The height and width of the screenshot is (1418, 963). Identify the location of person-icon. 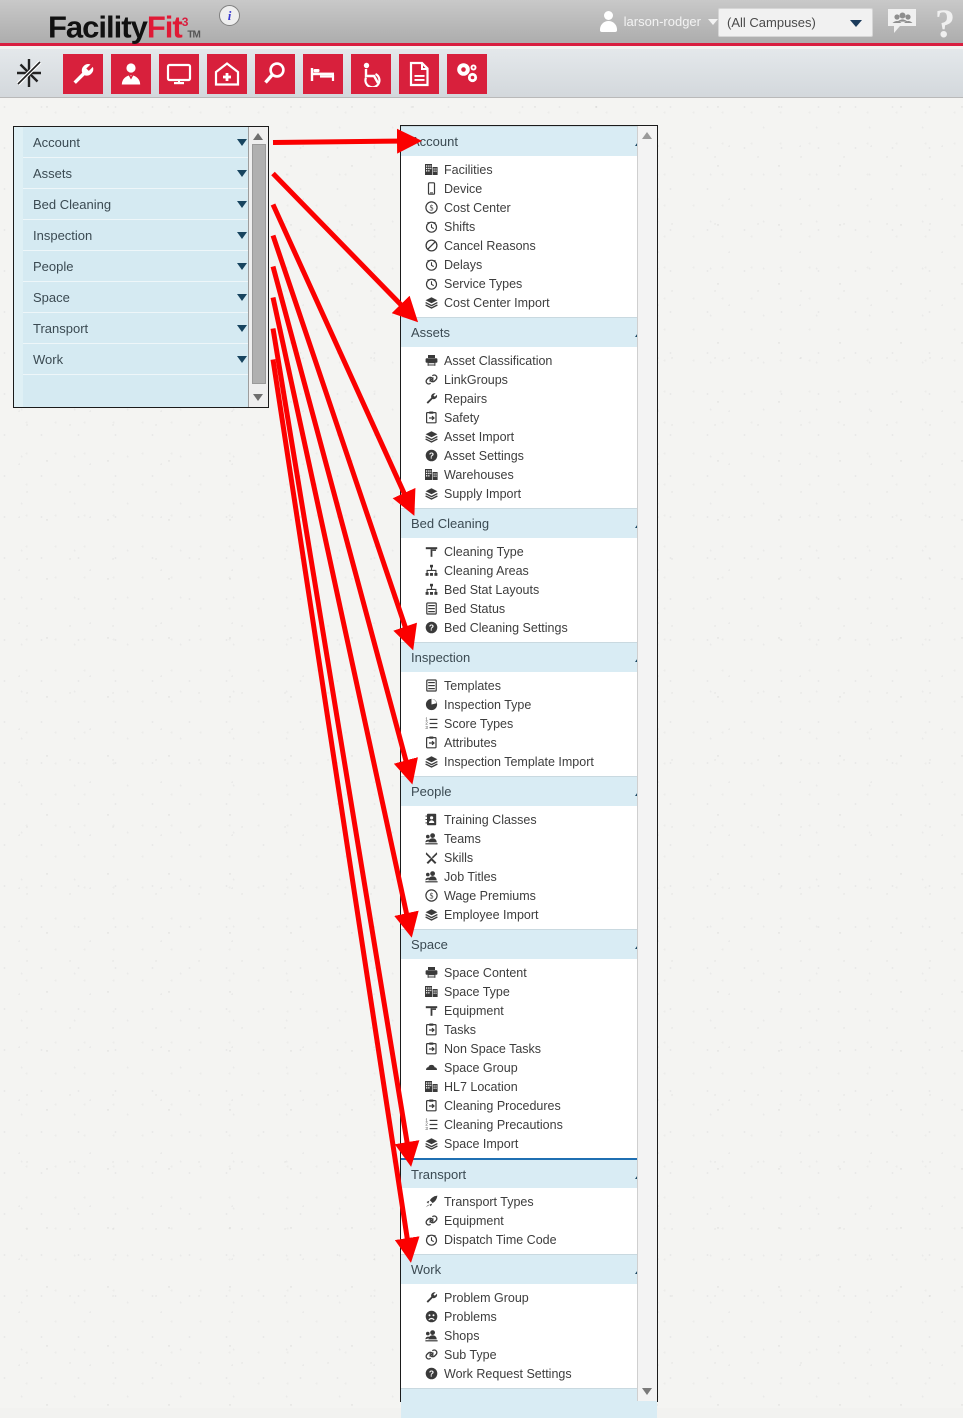
(131, 74).